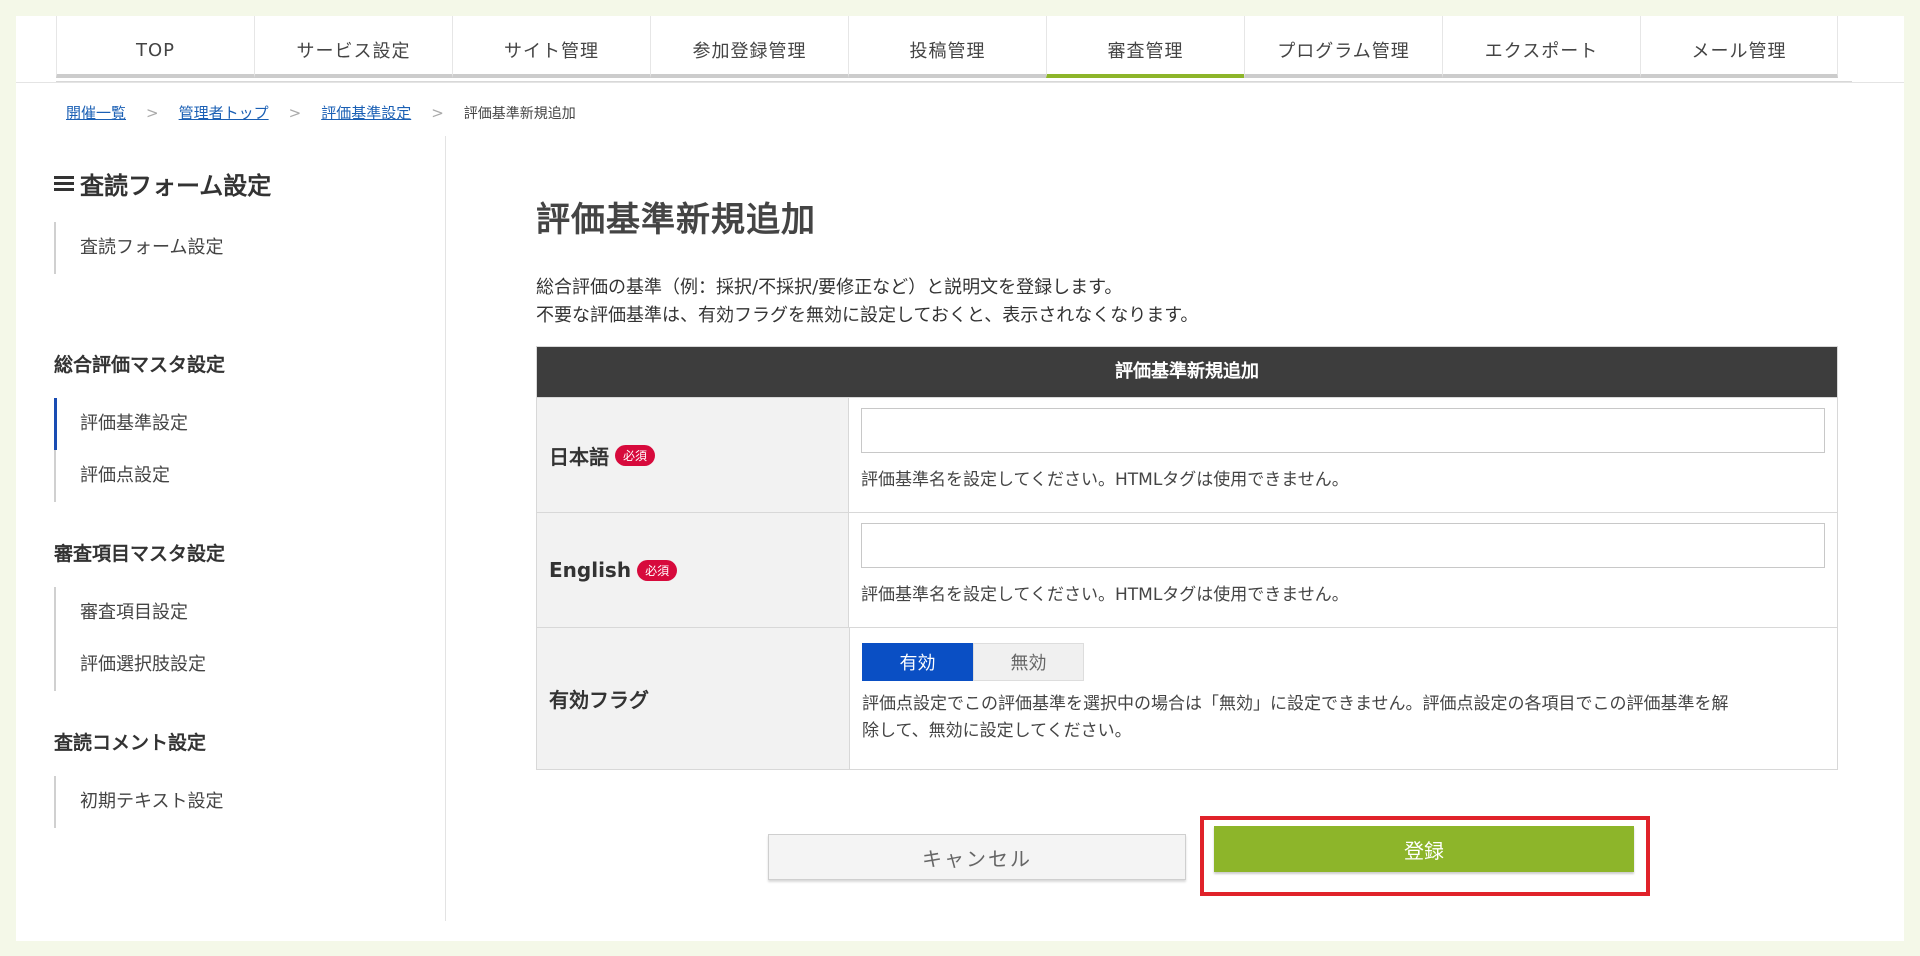  I want to click on sidebar-item-choice-settings: 評価選択肢設定, so click(131, 665).